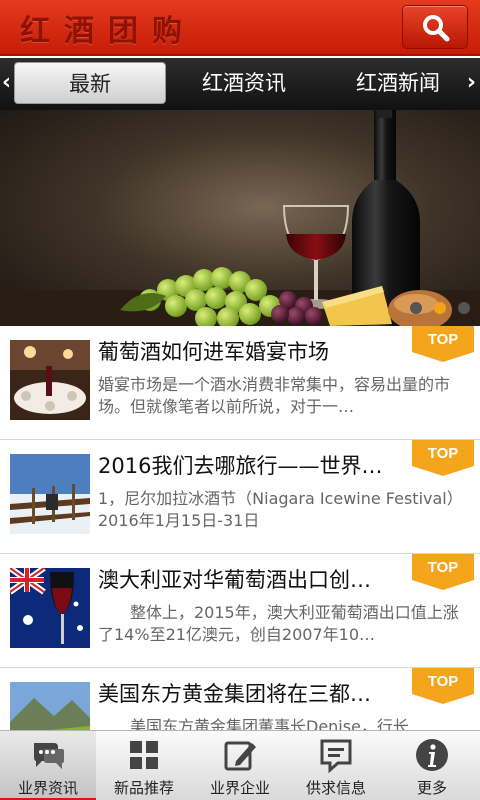  I want to click on vineyard-snow-image, so click(50, 494).